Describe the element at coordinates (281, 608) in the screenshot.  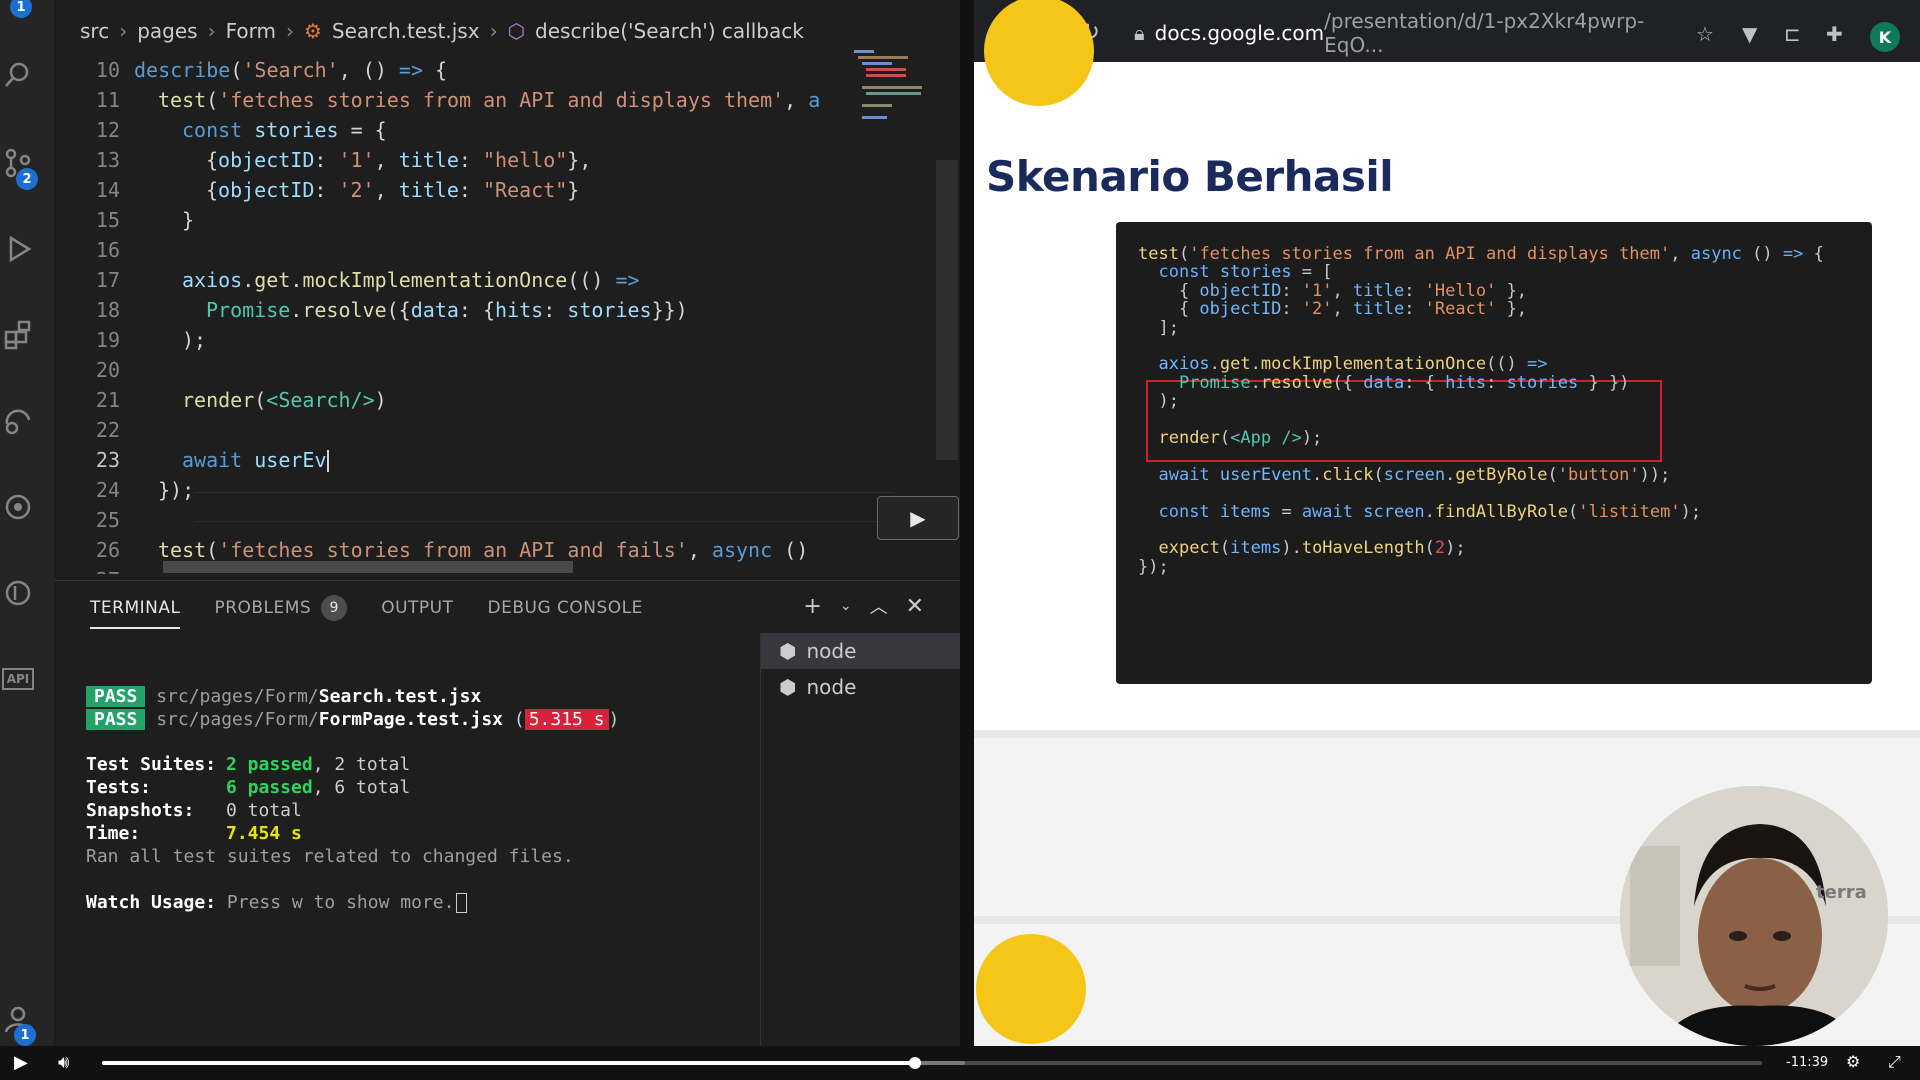
I see `tab-problems: PROBLEMS 9` at that location.